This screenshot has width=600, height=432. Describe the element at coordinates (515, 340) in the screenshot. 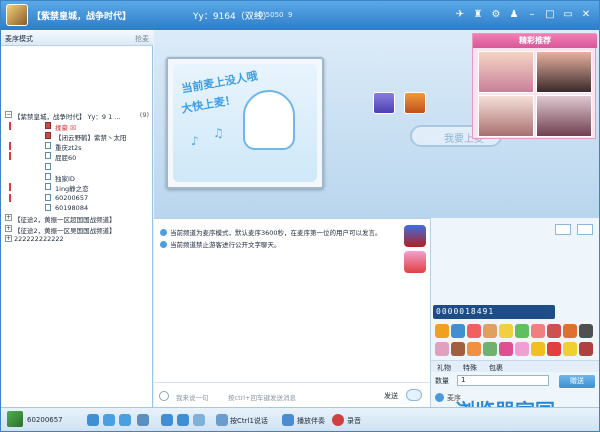

I see `gift-grid` at that location.